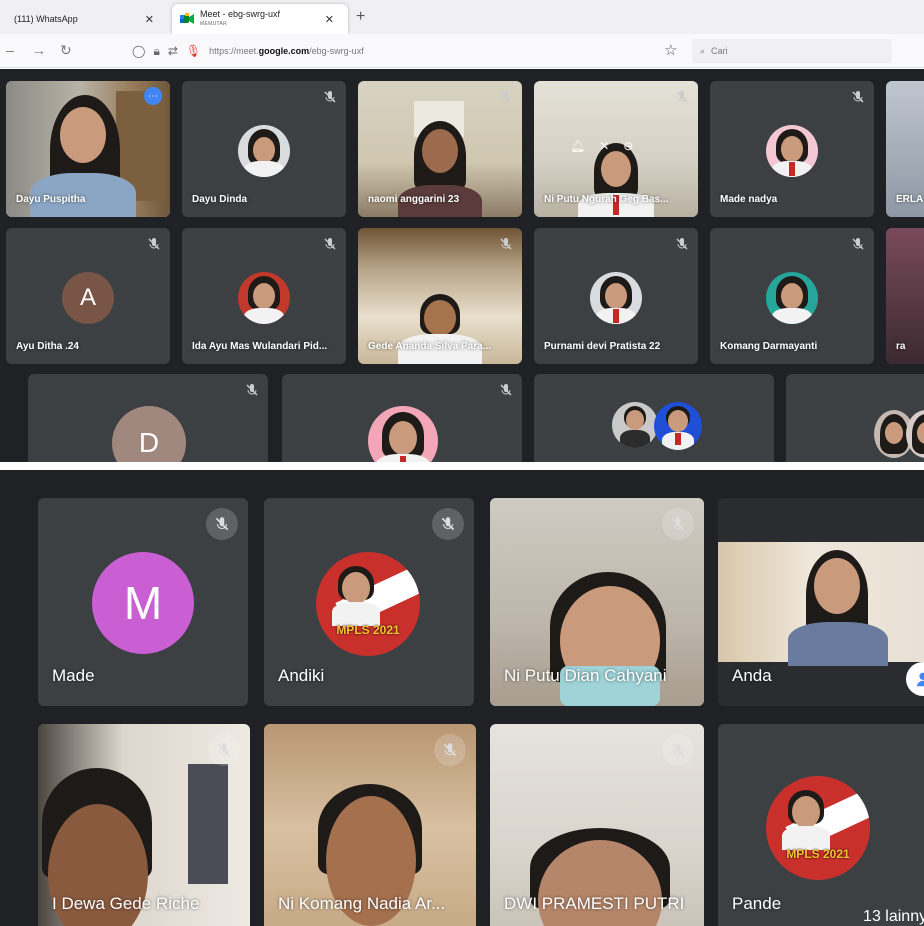 The height and width of the screenshot is (926, 924). Describe the element at coordinates (144, 825) in the screenshot. I see `participant-tile: I Dewa Gede Riche` at that location.